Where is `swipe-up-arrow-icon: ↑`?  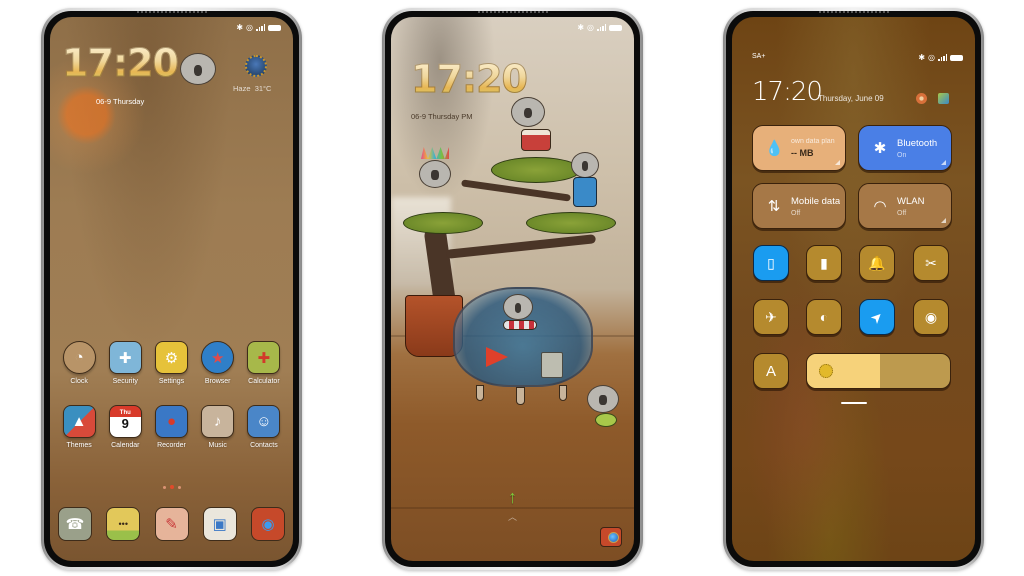 swipe-up-arrow-icon: ↑ is located at coordinates (512, 497).